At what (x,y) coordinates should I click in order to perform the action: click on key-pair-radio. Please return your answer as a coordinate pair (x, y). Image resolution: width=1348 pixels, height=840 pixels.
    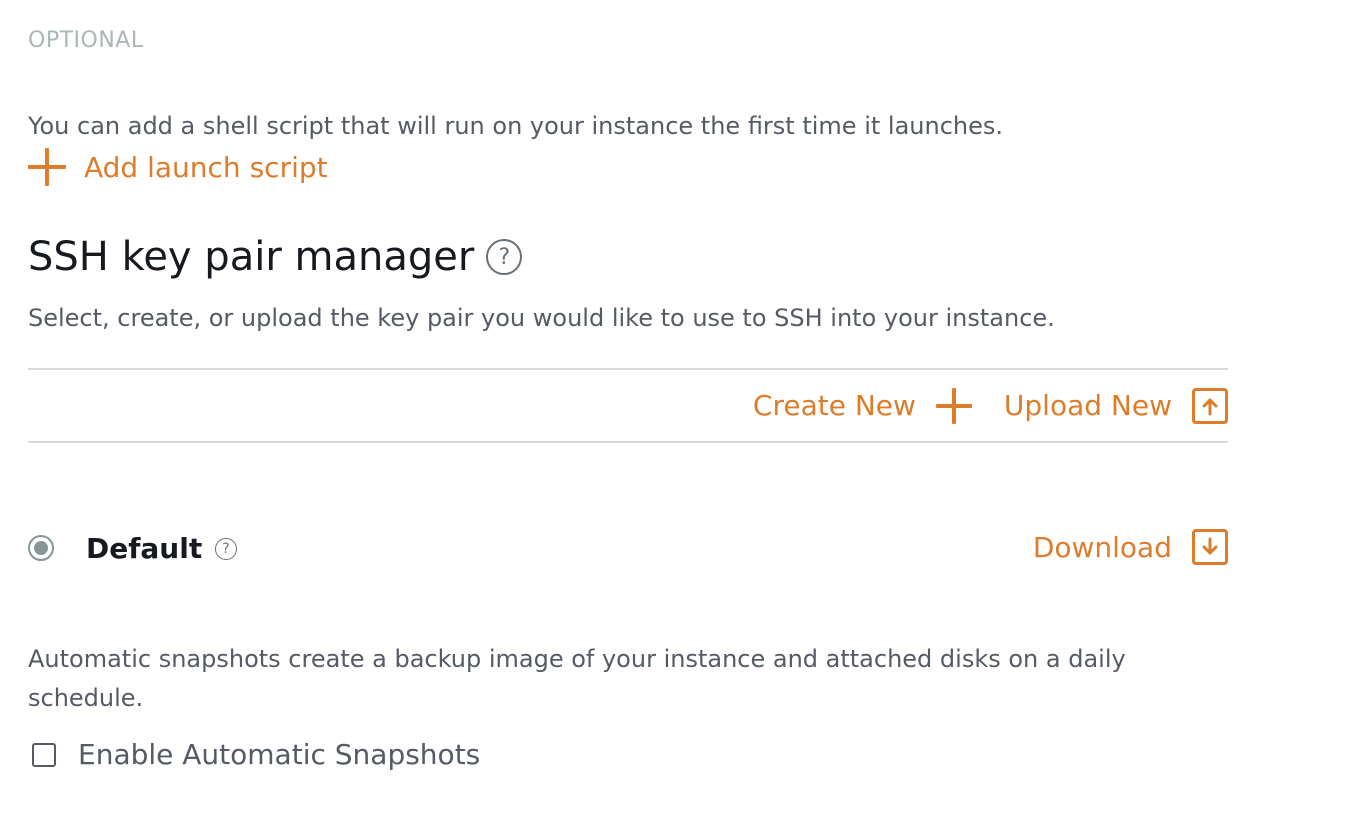
    Looking at the image, I should click on (41, 548).